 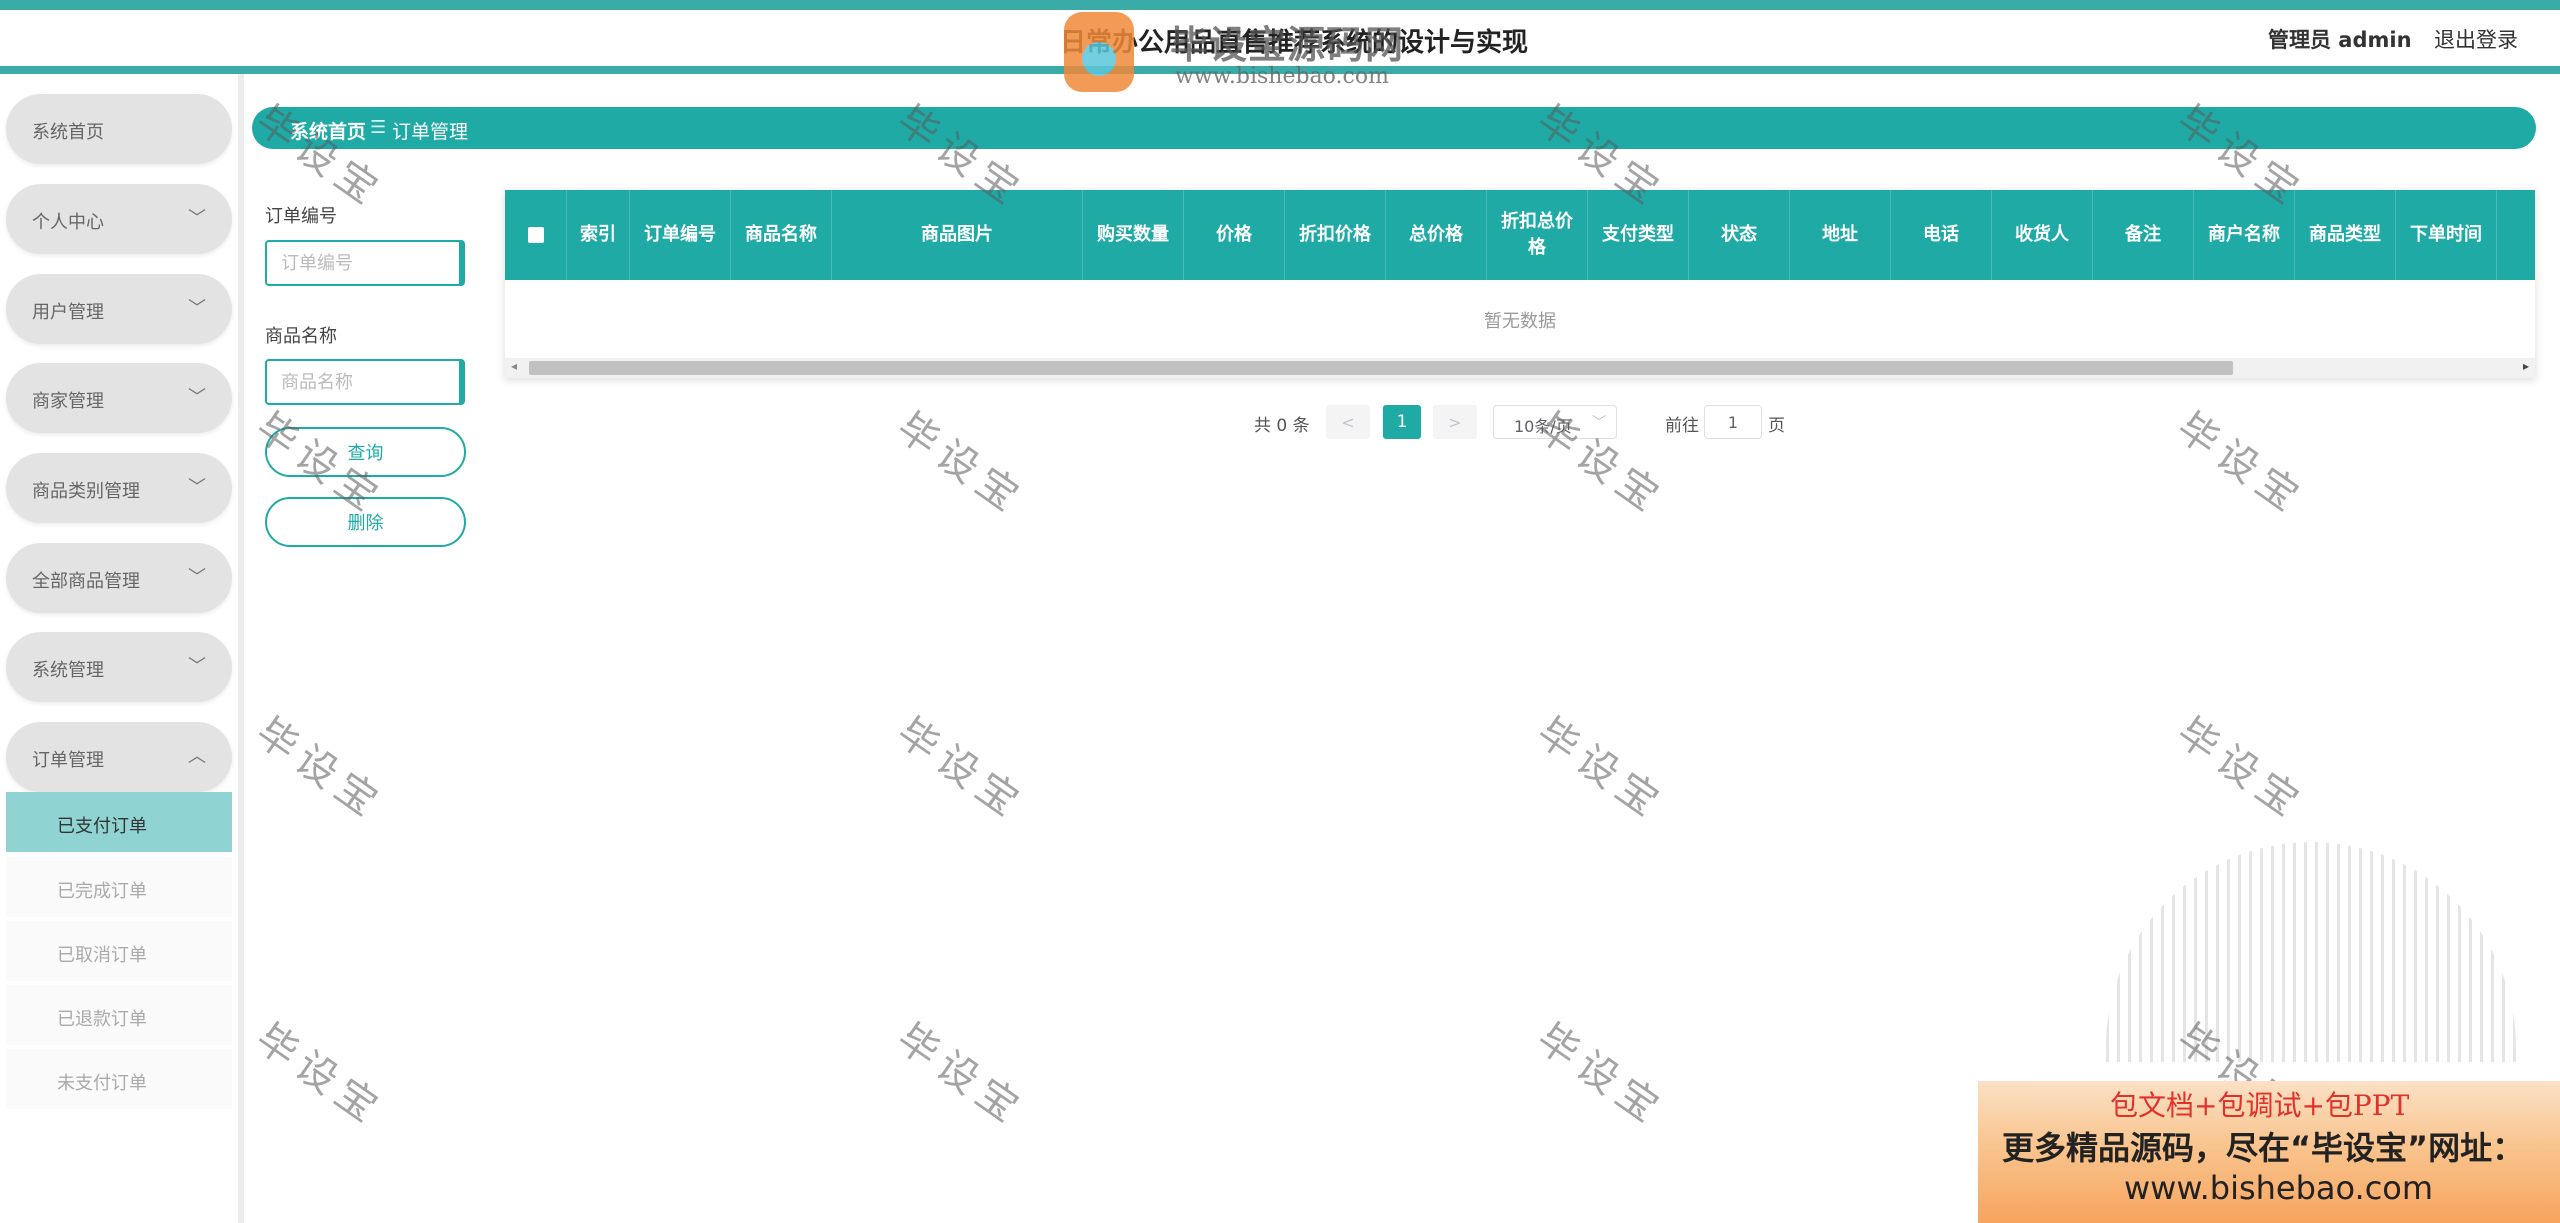 I want to click on sidebar-item-order-management: 订单管理 ︿, so click(x=119, y=757).